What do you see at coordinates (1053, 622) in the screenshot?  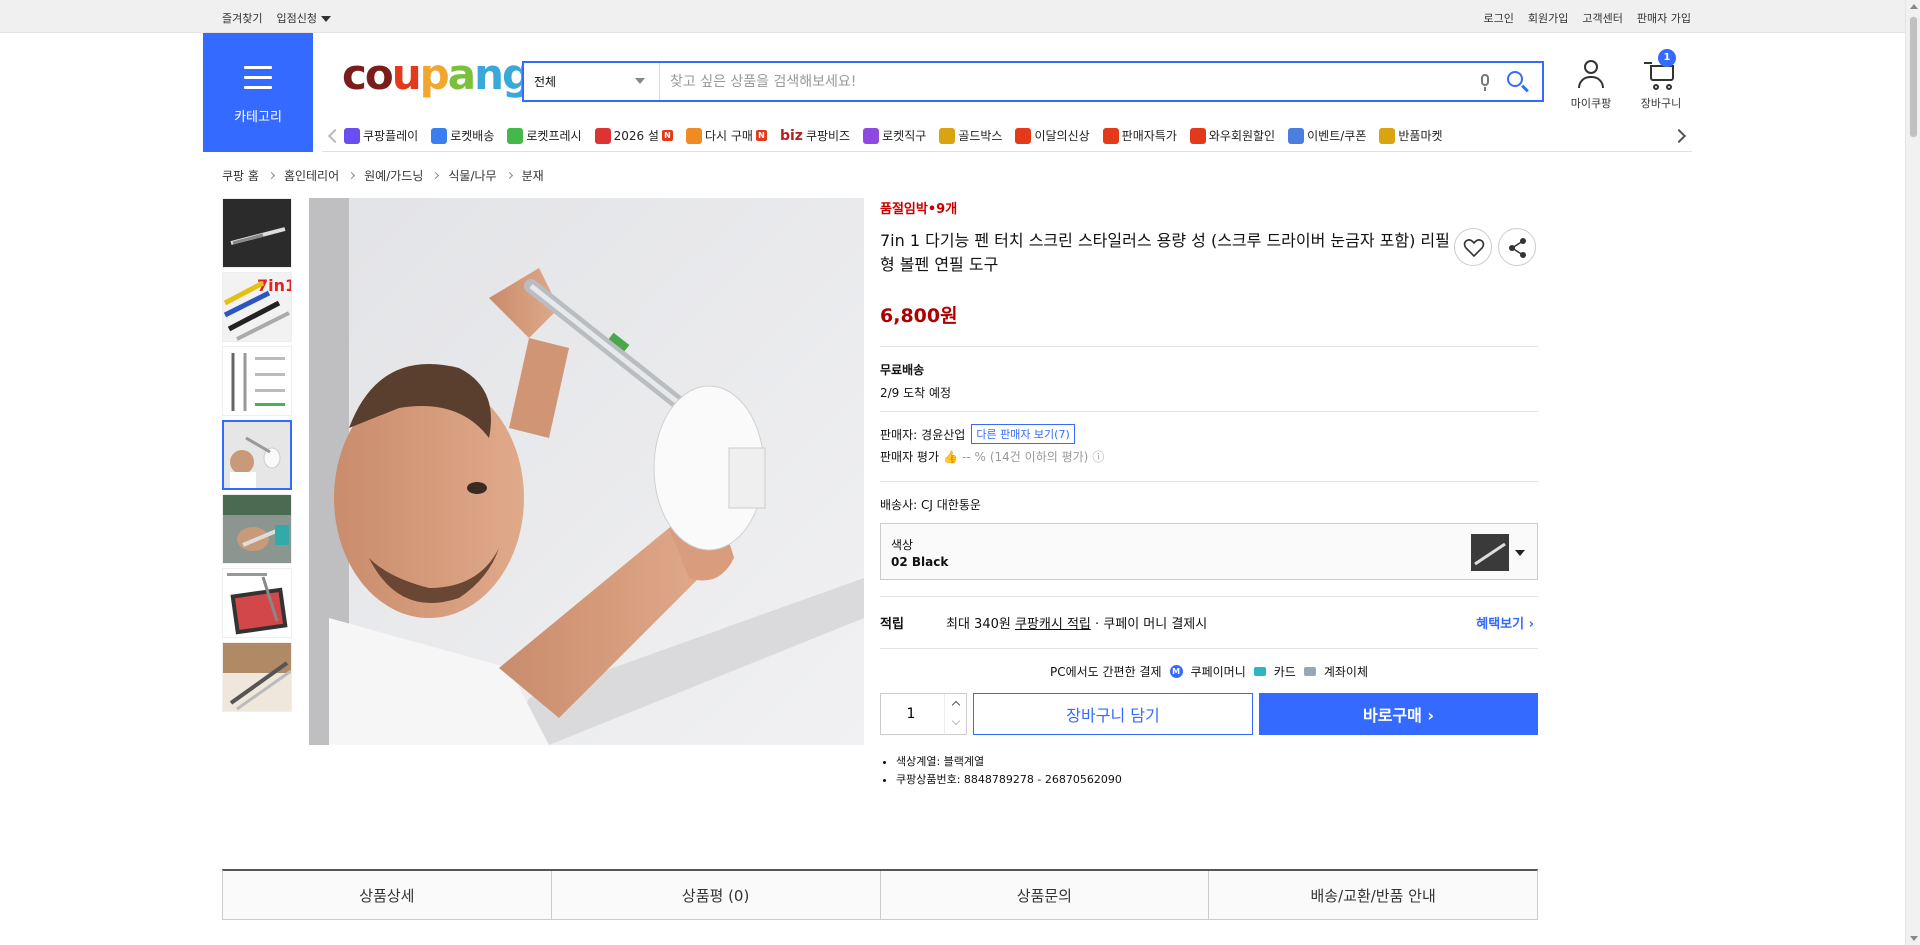 I see `reward-link: 쿠팡캐시 적립` at bounding box center [1053, 622].